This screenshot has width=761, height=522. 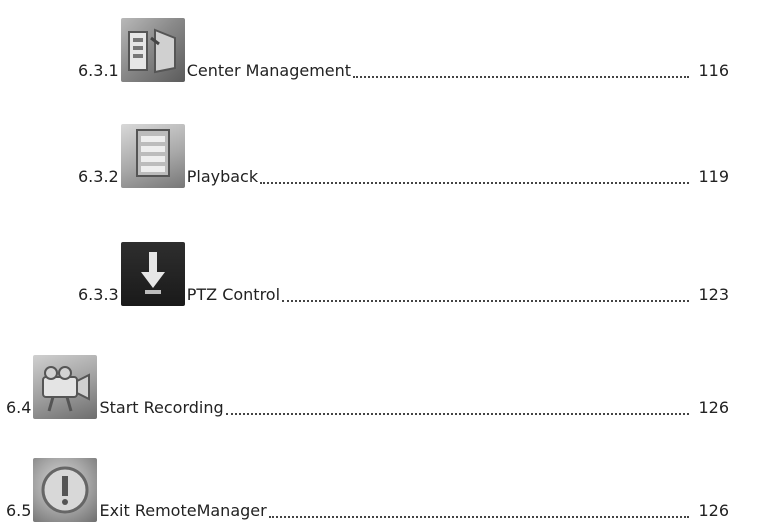 I want to click on toc-title: PTZ Control, so click(x=233, y=294).